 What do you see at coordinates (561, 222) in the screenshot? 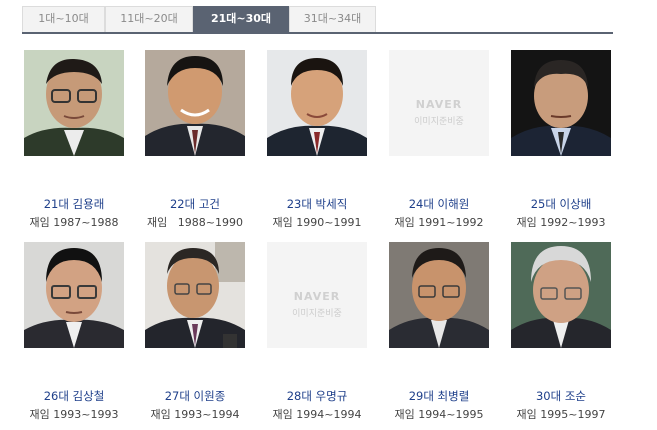
I see `term-years: 재임 1992~1993` at bounding box center [561, 222].